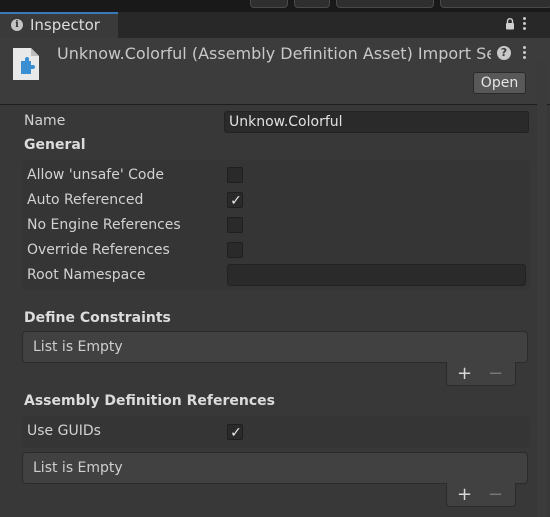  Describe the element at coordinates (275, 347) in the screenshot. I see `define-constraints-list: List is Empty` at that location.